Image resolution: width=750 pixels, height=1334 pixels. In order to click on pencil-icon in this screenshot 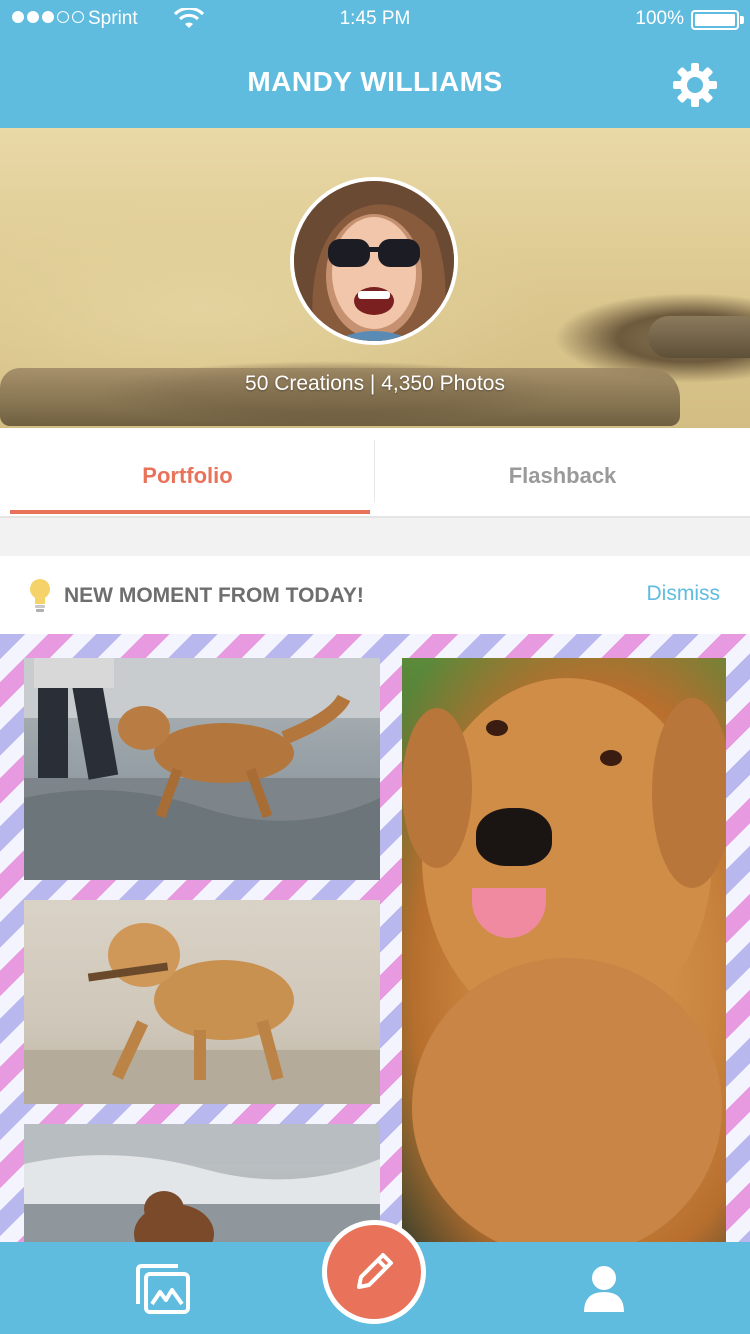, I will do `click(375, 1271)`.